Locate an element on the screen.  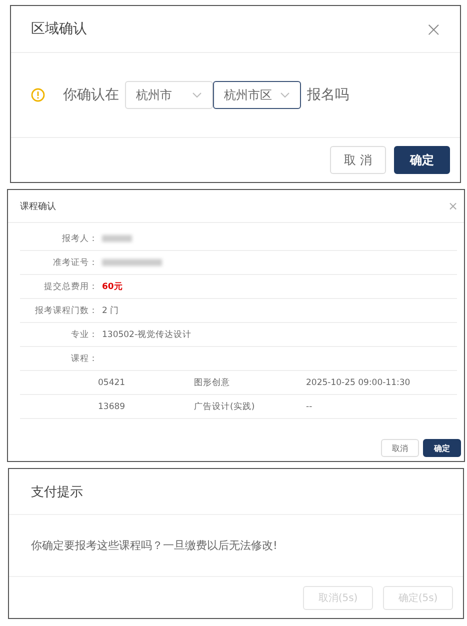
course-code: 13689 is located at coordinates (112, 407).